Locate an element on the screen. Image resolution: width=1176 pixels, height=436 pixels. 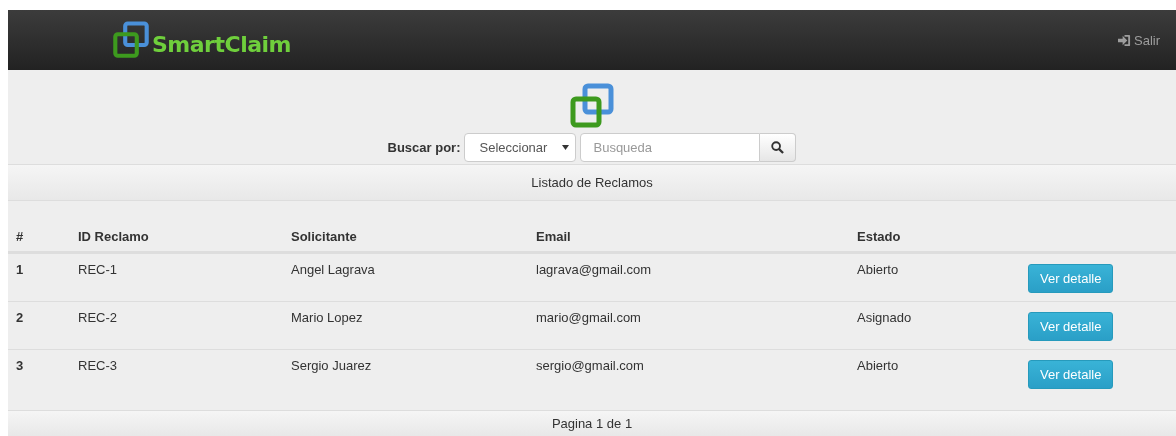
row-number: 1 is located at coordinates (39, 277).